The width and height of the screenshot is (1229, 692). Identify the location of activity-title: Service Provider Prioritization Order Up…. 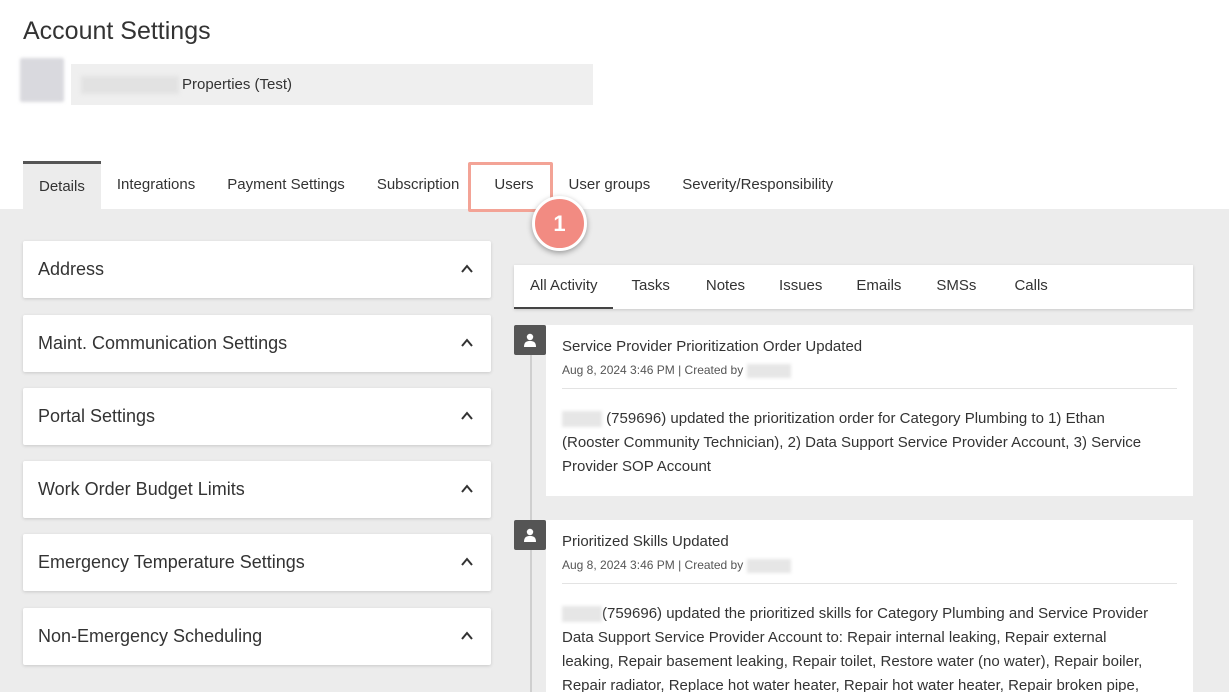
(712, 346).